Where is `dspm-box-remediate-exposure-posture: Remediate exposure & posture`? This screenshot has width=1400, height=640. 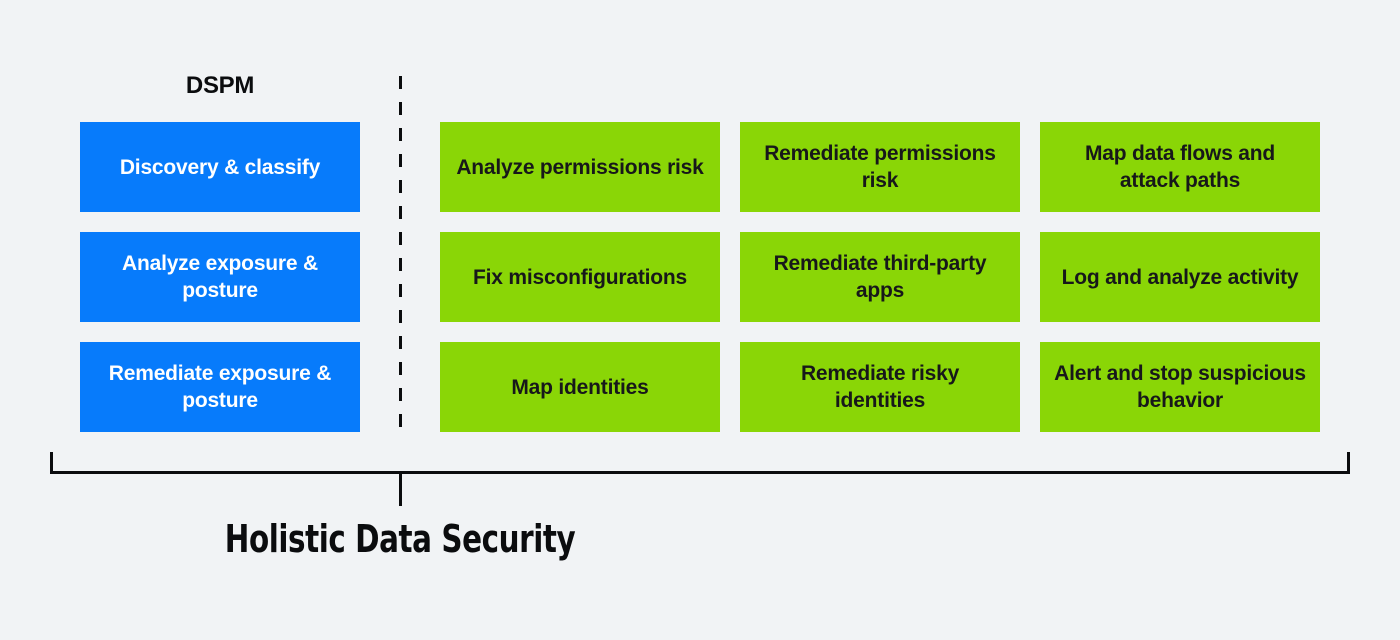 dspm-box-remediate-exposure-posture: Remediate exposure & posture is located at coordinates (220, 387).